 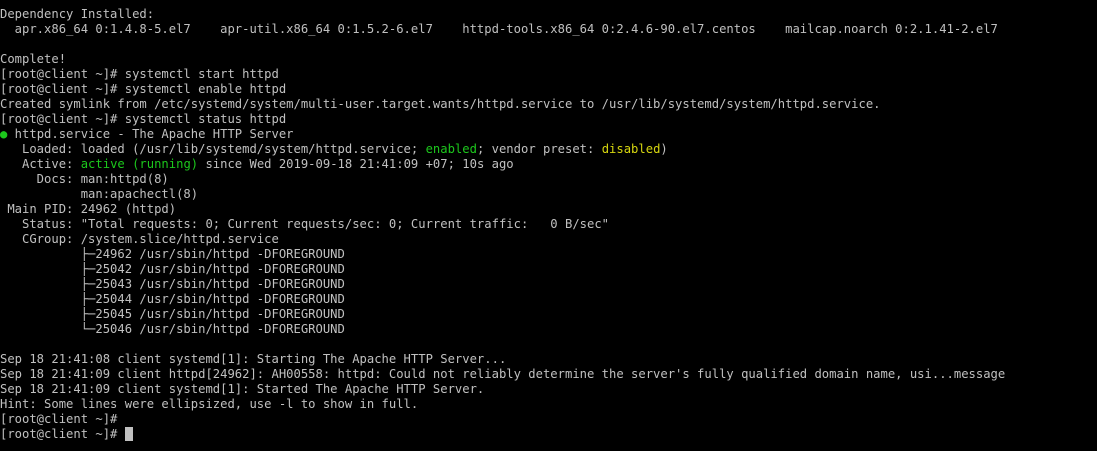 I want to click on terminal-text: httpd.service - The Apache HTTP Server, so click(x=150, y=134).